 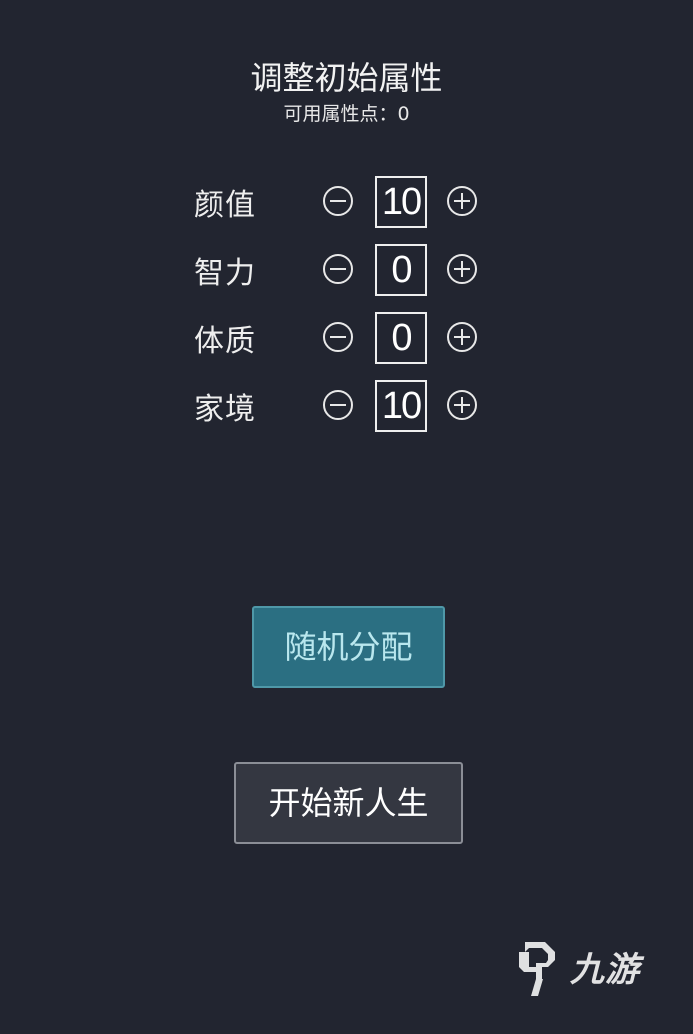 I want to click on attribute-row-intelligence: 智力 0, so click(x=340, y=276).